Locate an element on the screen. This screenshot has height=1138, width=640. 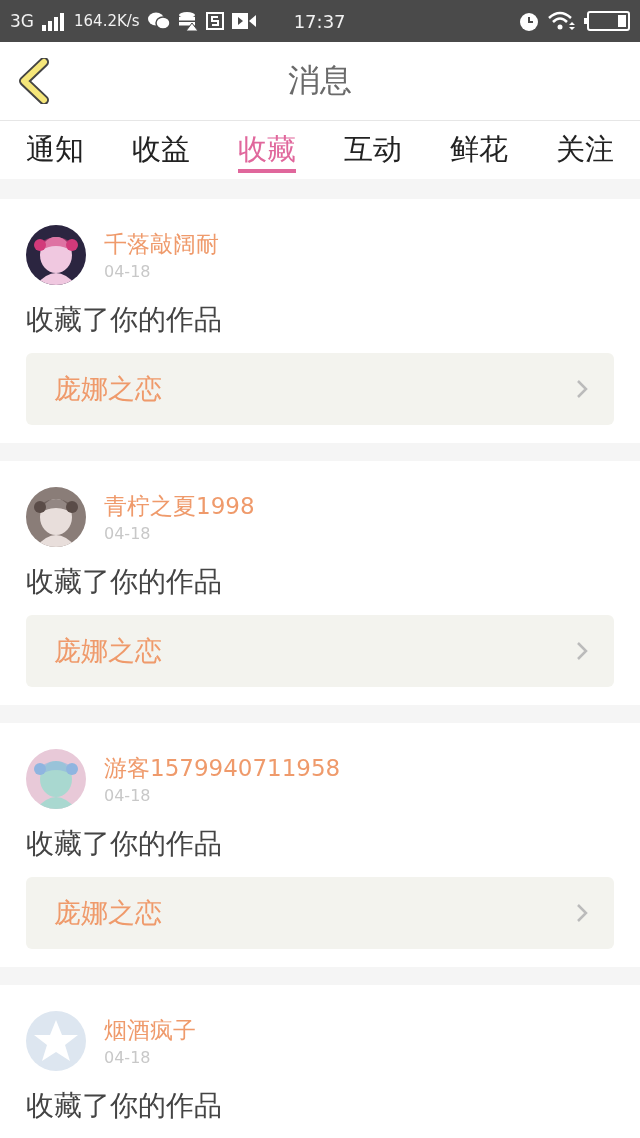
tab: 鲜花 is located at coordinates (479, 149).